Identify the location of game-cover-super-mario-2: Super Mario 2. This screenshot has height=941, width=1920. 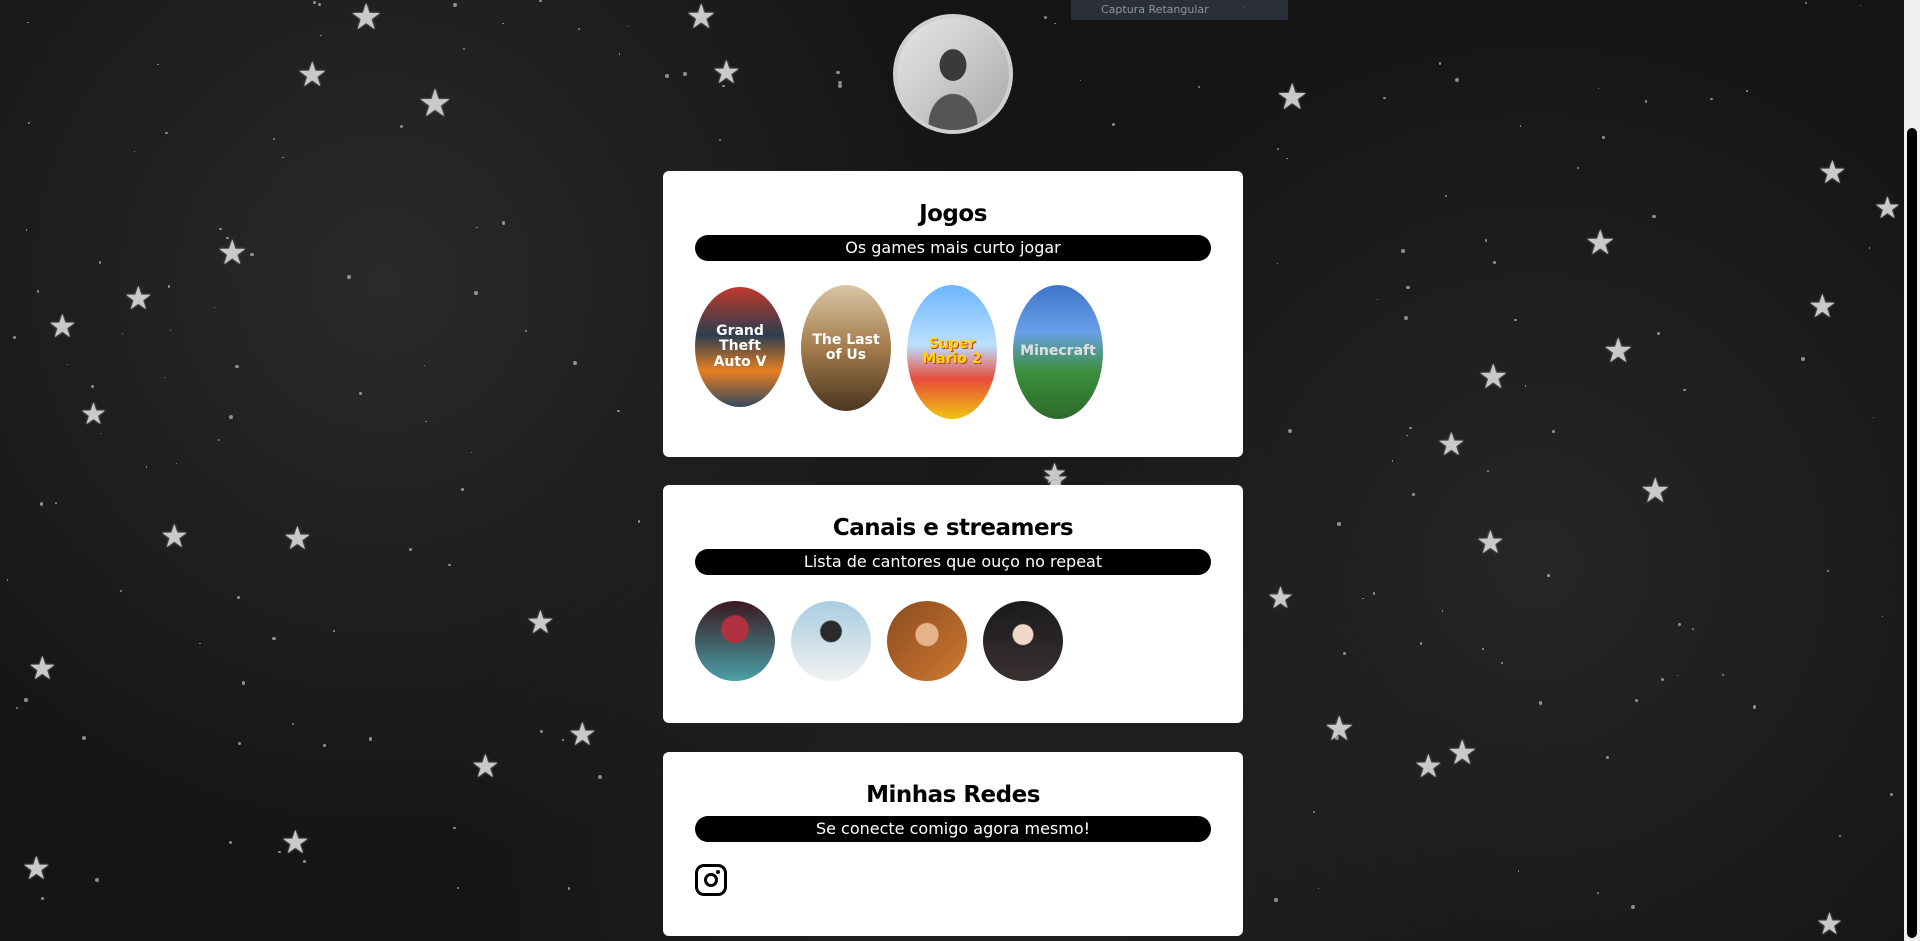
(952, 352).